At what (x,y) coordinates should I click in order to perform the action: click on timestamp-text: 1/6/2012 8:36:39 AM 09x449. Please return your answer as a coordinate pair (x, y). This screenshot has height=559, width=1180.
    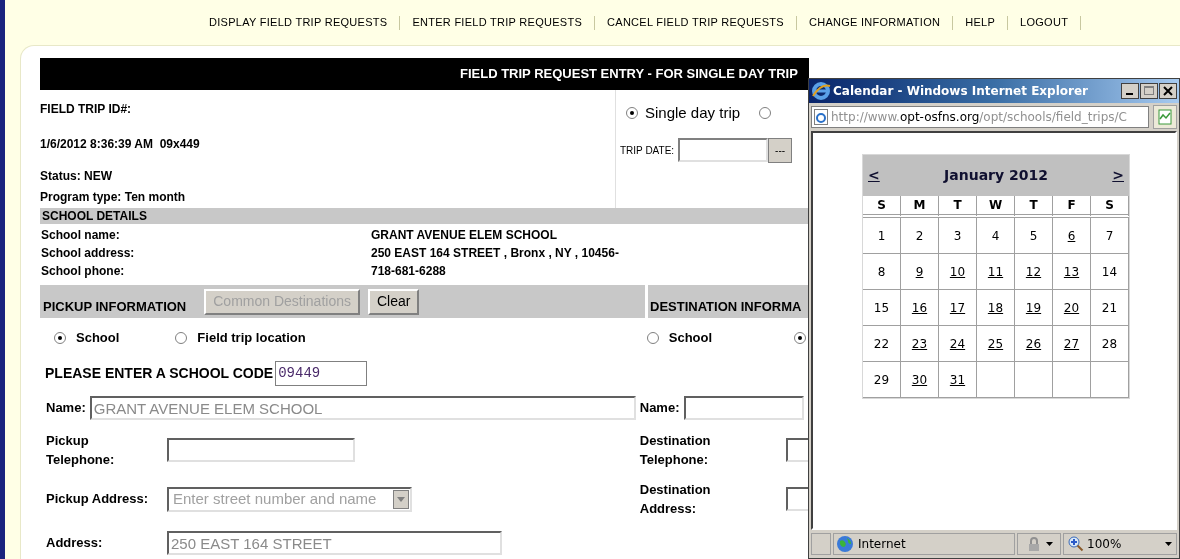
    Looking at the image, I should click on (120, 144).